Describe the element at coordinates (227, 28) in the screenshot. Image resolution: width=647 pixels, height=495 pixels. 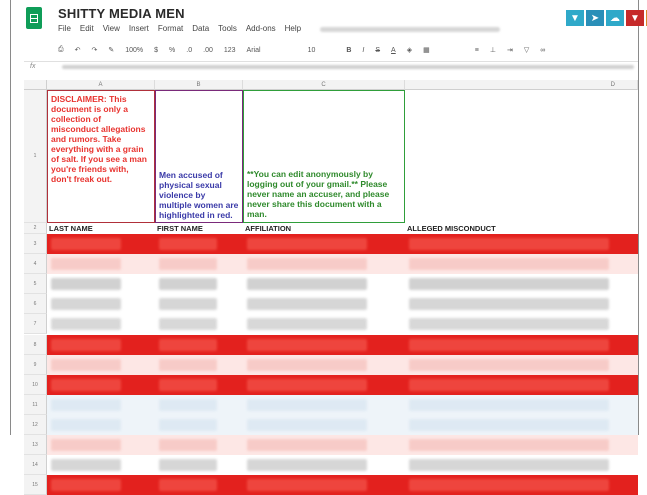
I see `menu-tools: Tools` at that location.